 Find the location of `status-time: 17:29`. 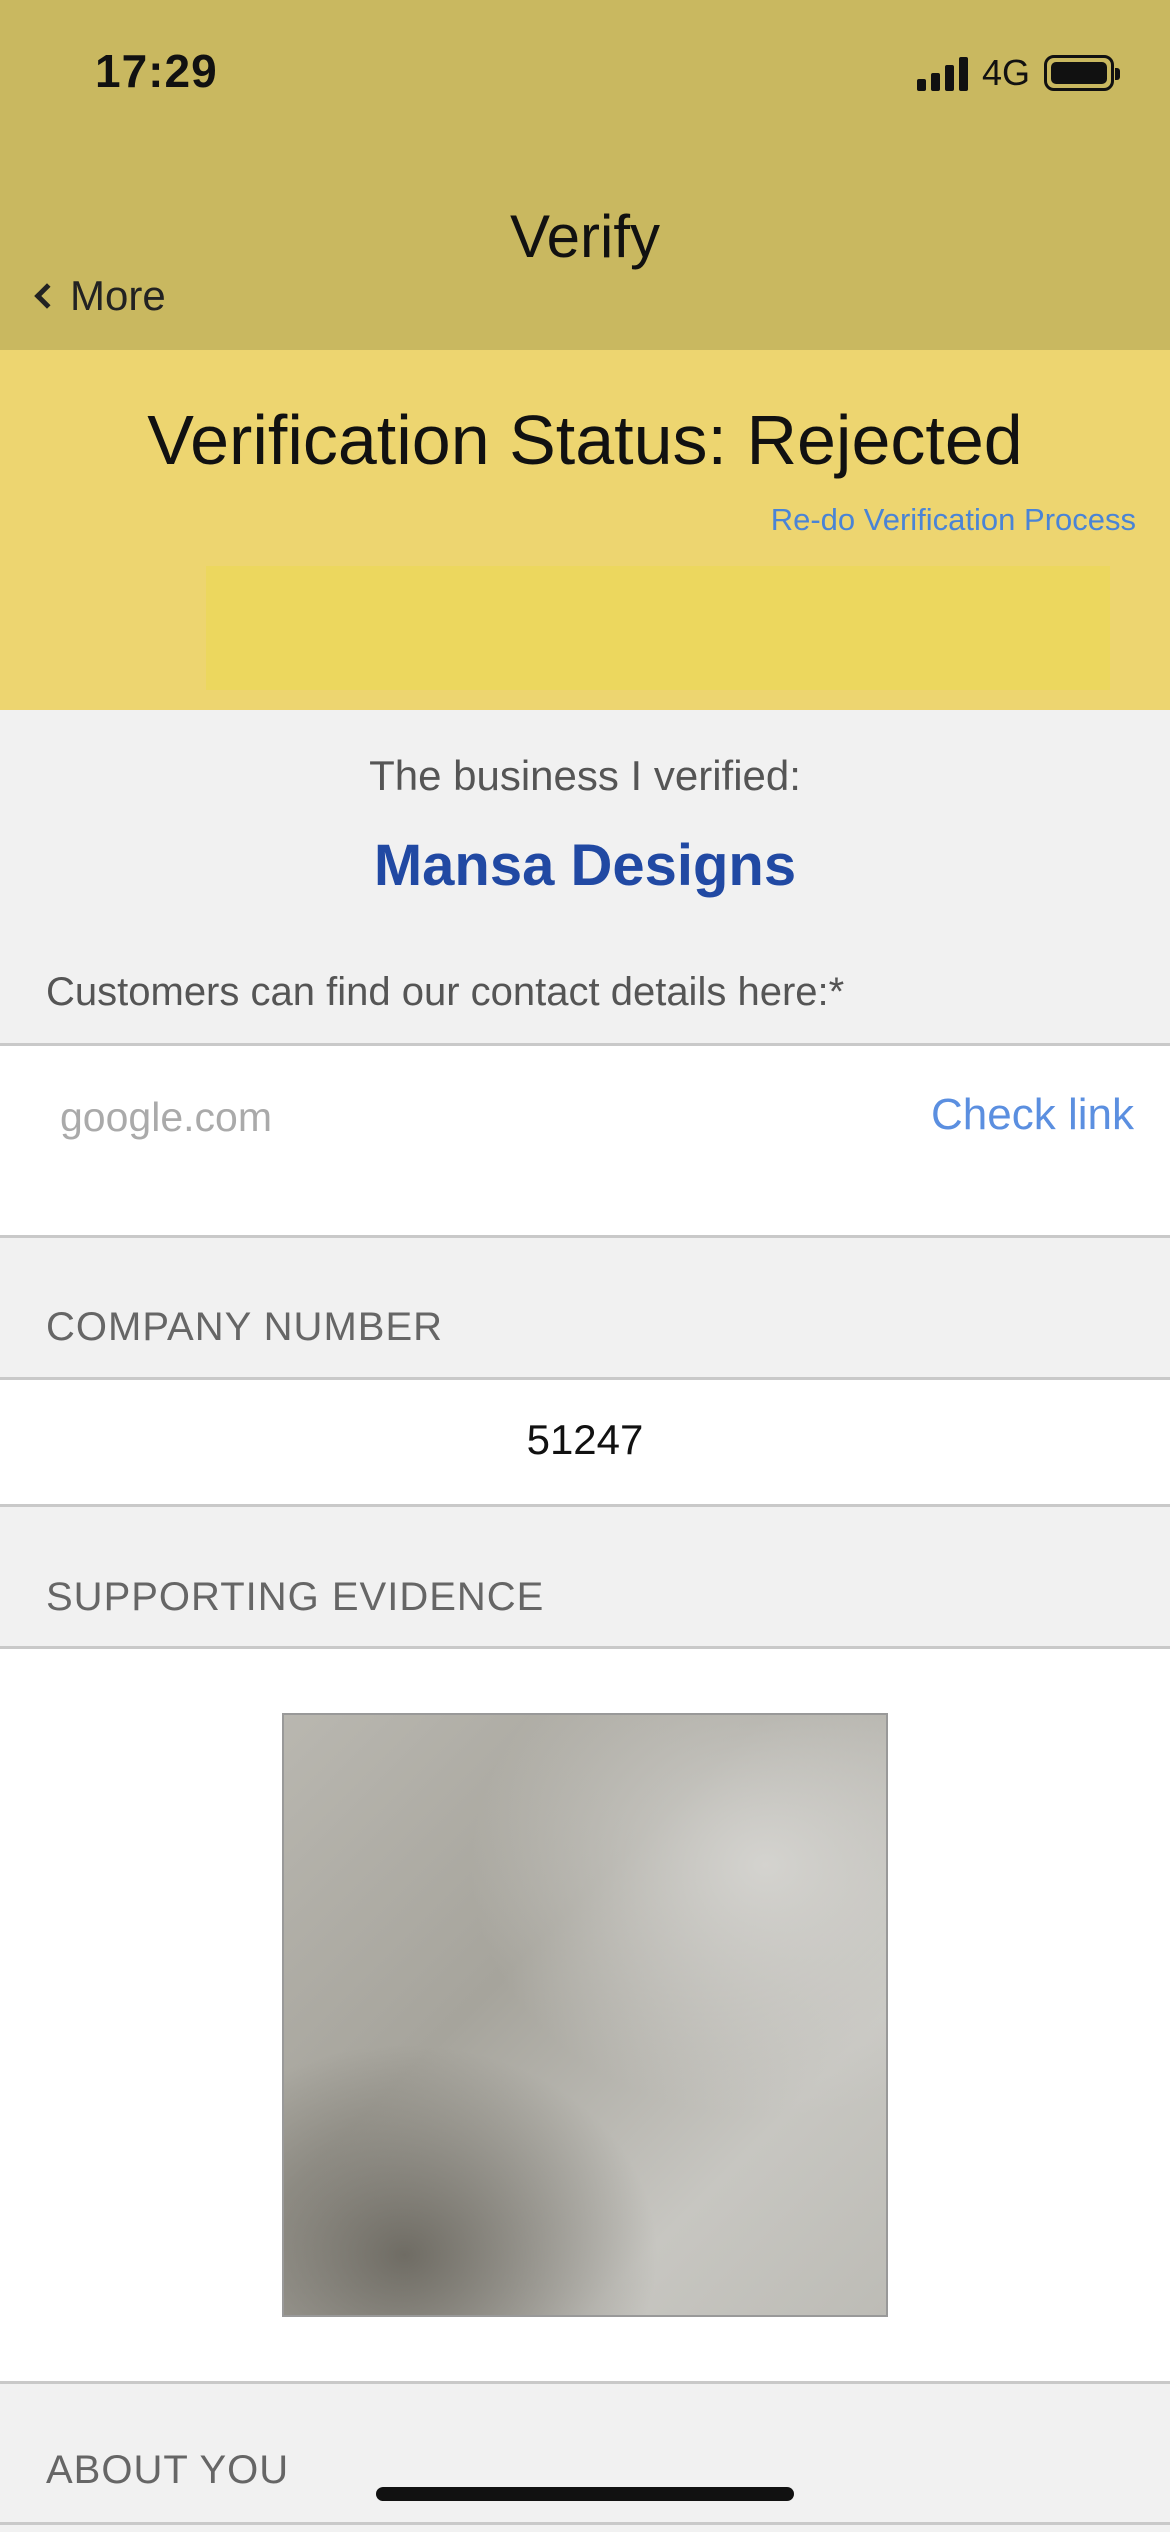

status-time: 17:29 is located at coordinates (156, 71).